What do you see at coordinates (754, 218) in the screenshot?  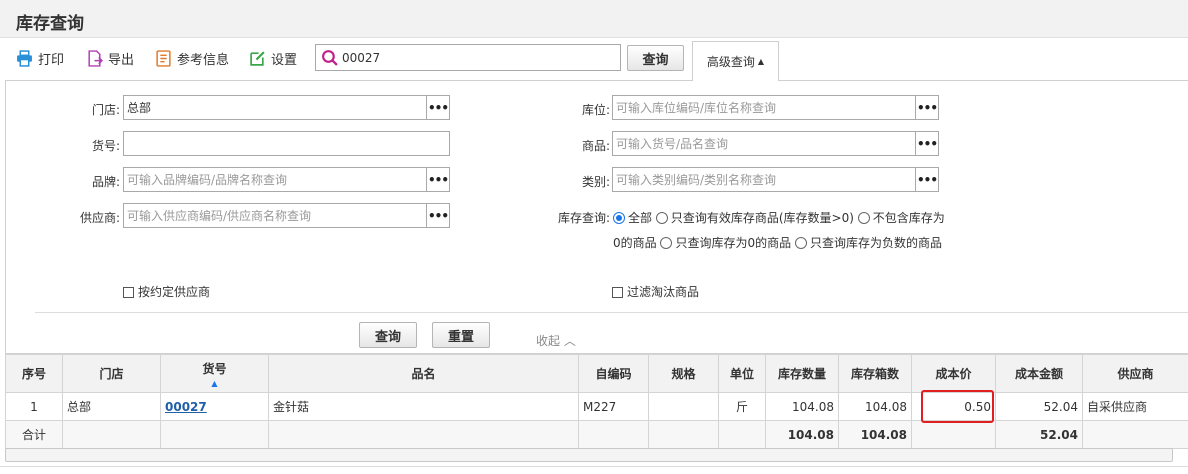 I see `stock-option-positive: 只查询有效库存商品(库存数量>0)` at bounding box center [754, 218].